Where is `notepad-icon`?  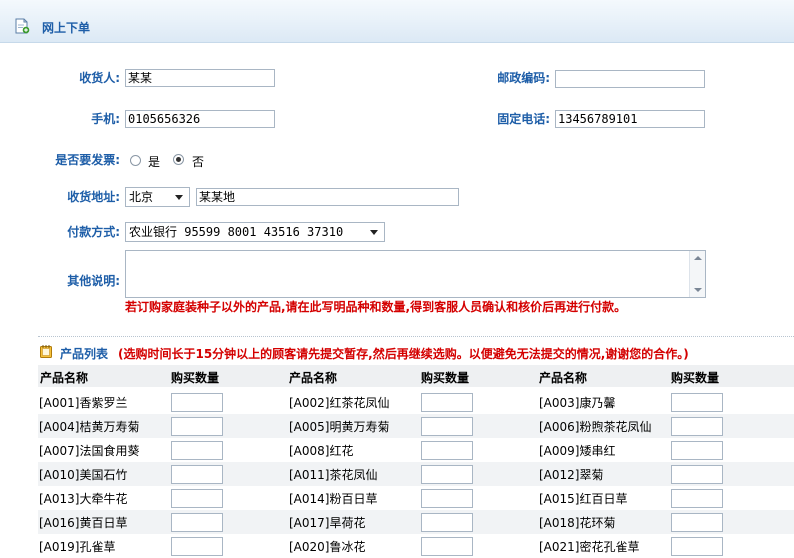
notepad-icon is located at coordinates (46, 351).